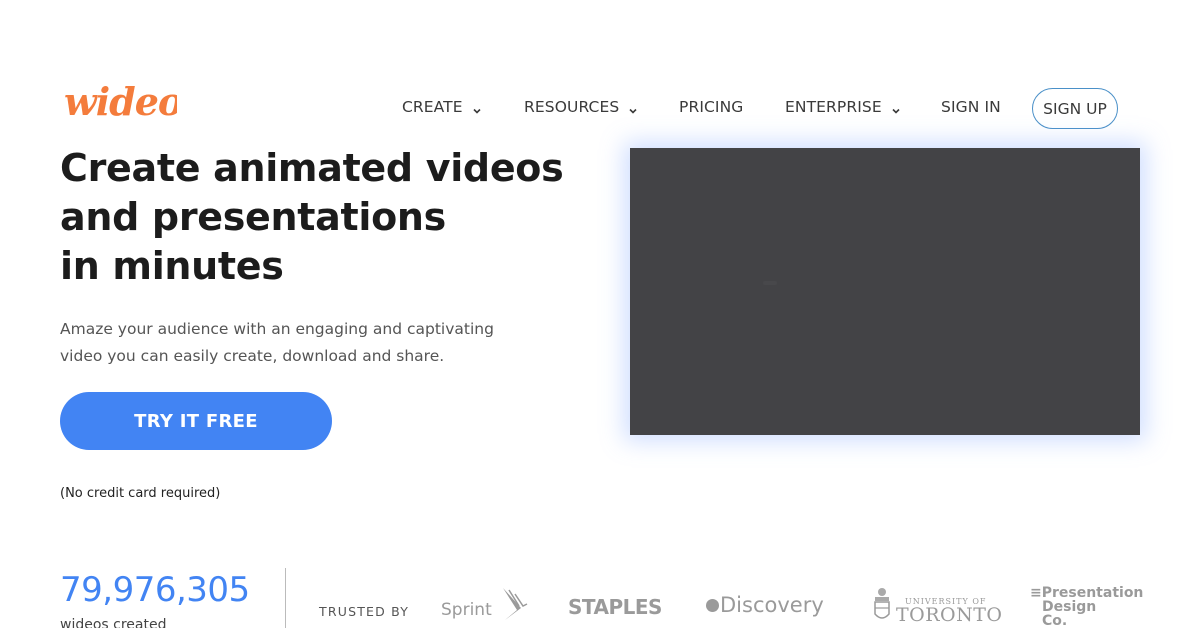  What do you see at coordinates (1075, 108) in the screenshot?
I see `sign-up-button: SIGN UP` at bounding box center [1075, 108].